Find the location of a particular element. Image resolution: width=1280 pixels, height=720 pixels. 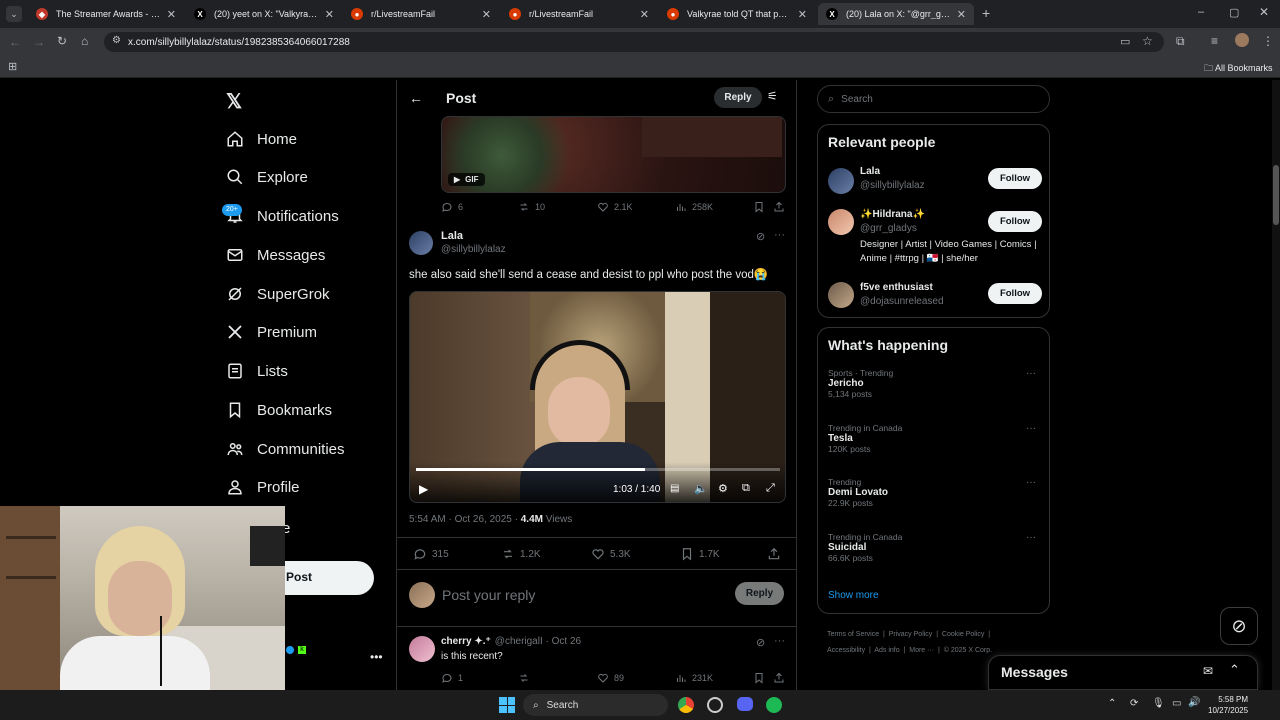

footer-accessibility-link: Accessibility is located at coordinates (846, 650).